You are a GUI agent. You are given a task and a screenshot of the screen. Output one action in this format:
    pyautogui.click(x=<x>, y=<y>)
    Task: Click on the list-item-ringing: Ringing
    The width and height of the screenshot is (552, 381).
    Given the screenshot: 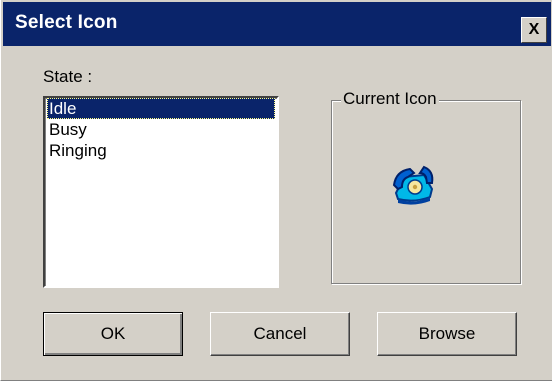 What is the action you would take?
    pyautogui.click(x=161, y=150)
    